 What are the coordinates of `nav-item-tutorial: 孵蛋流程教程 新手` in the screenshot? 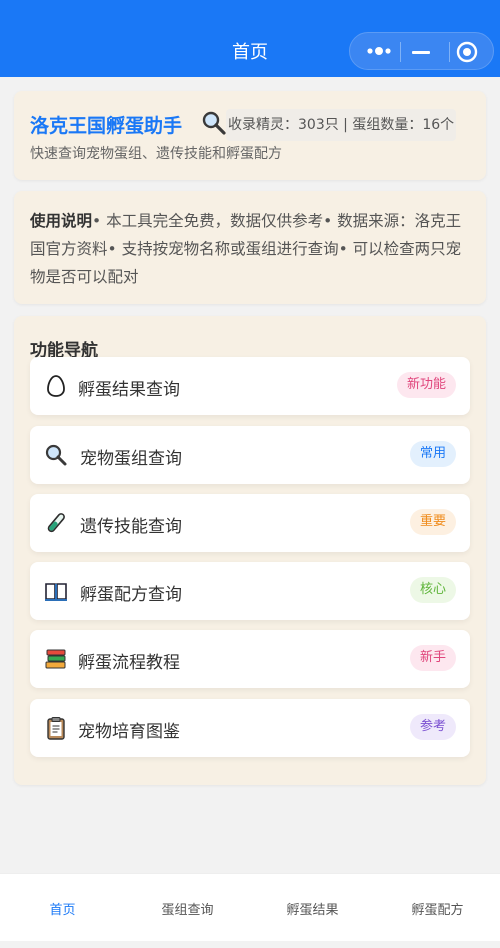 It's located at (250, 659).